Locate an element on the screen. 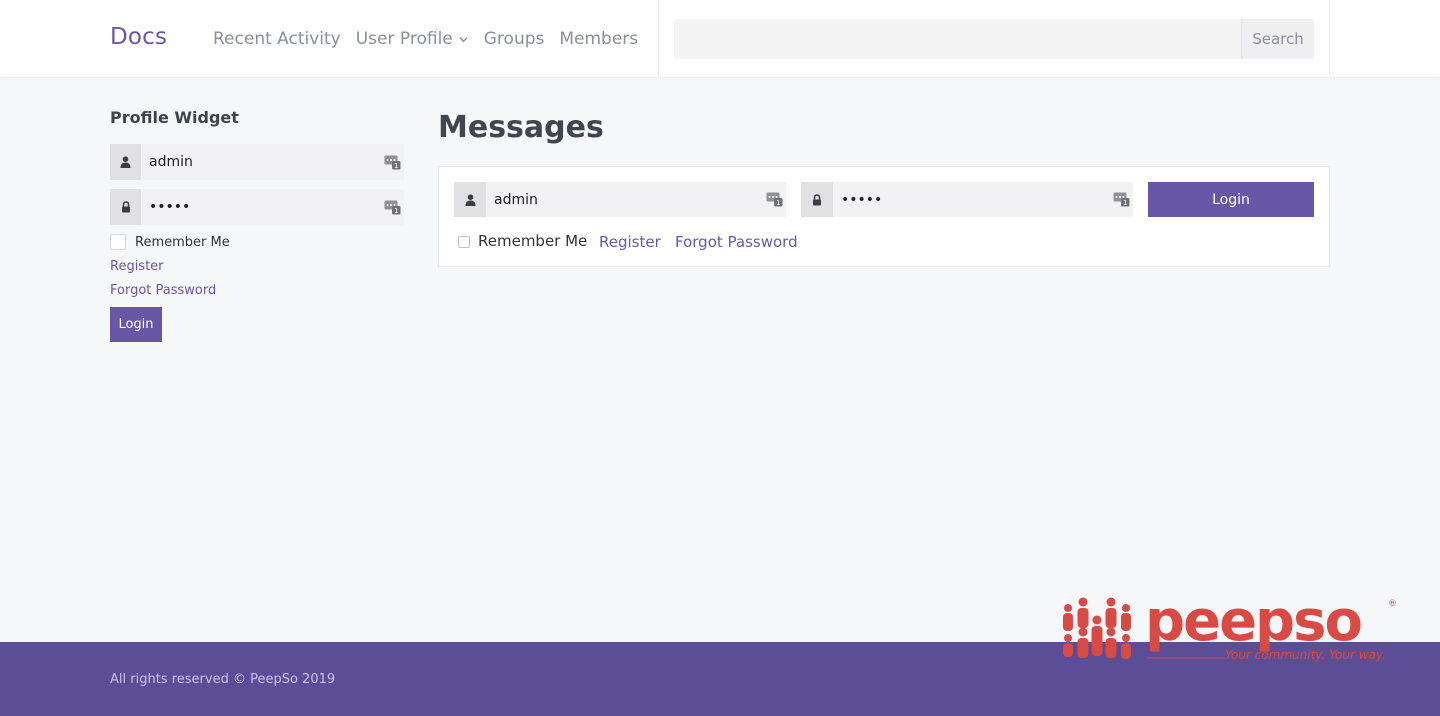 The image size is (1440, 716). nav-user-profile-label: User Profile is located at coordinates (404, 39).